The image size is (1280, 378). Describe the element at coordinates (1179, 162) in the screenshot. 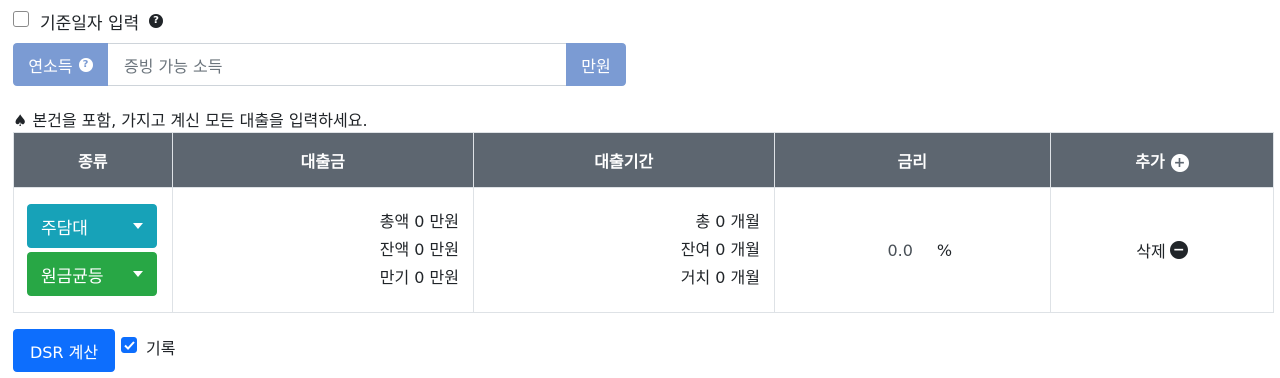

I see `plus-circle-icon: +` at that location.